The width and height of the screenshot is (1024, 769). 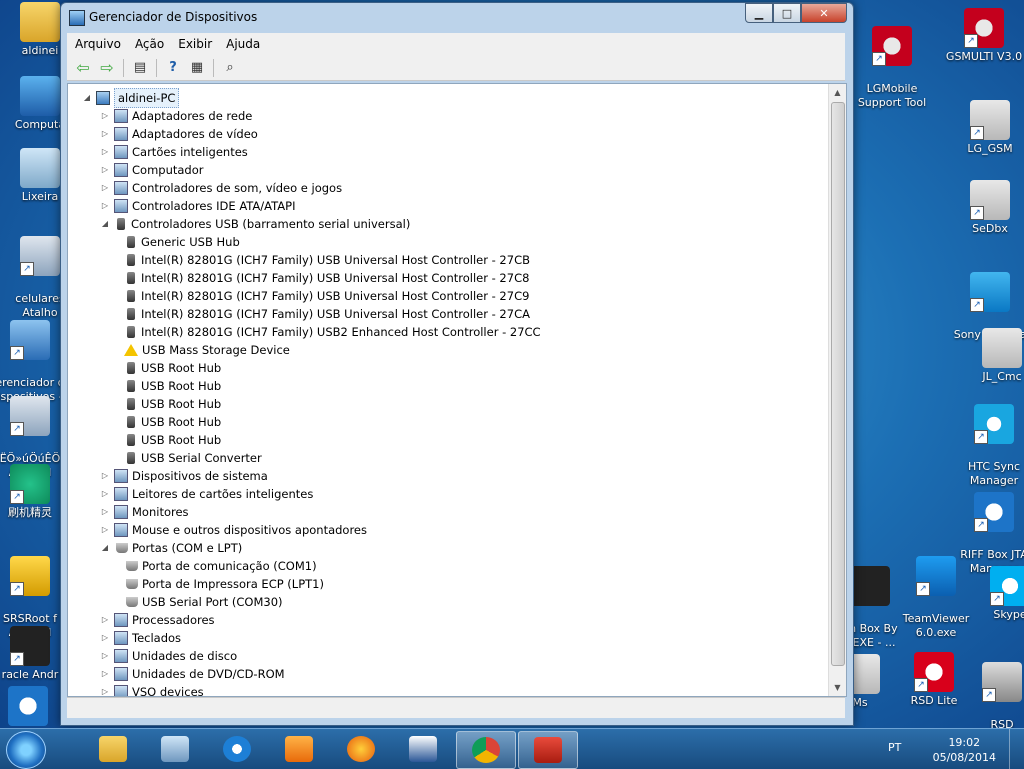 What do you see at coordinates (140, 68) in the screenshot?
I see `show-hide-tree-icon: ▤` at bounding box center [140, 68].